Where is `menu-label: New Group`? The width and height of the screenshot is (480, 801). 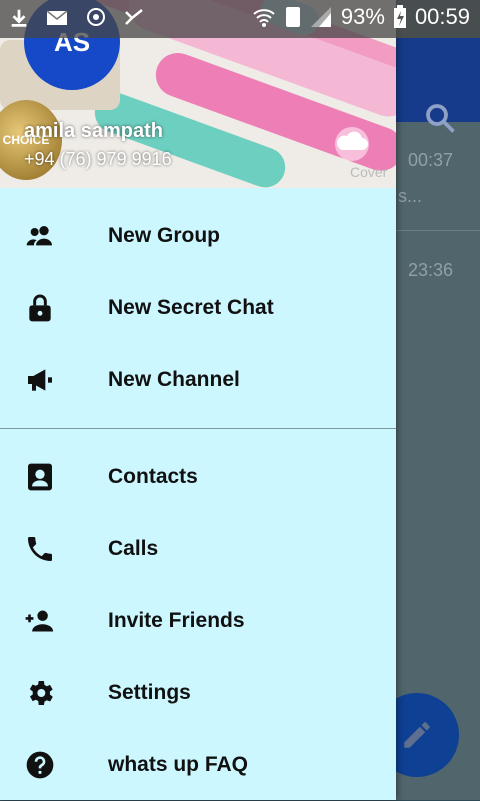
menu-label: New Group is located at coordinates (164, 235).